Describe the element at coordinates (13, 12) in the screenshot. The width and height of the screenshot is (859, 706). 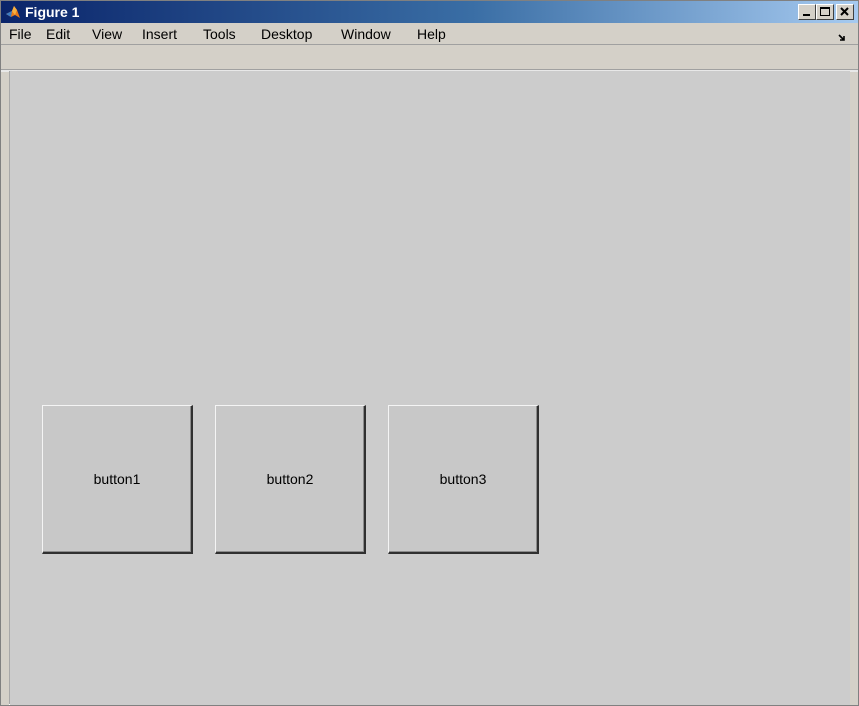
I see `matlab-logo-icon` at that location.